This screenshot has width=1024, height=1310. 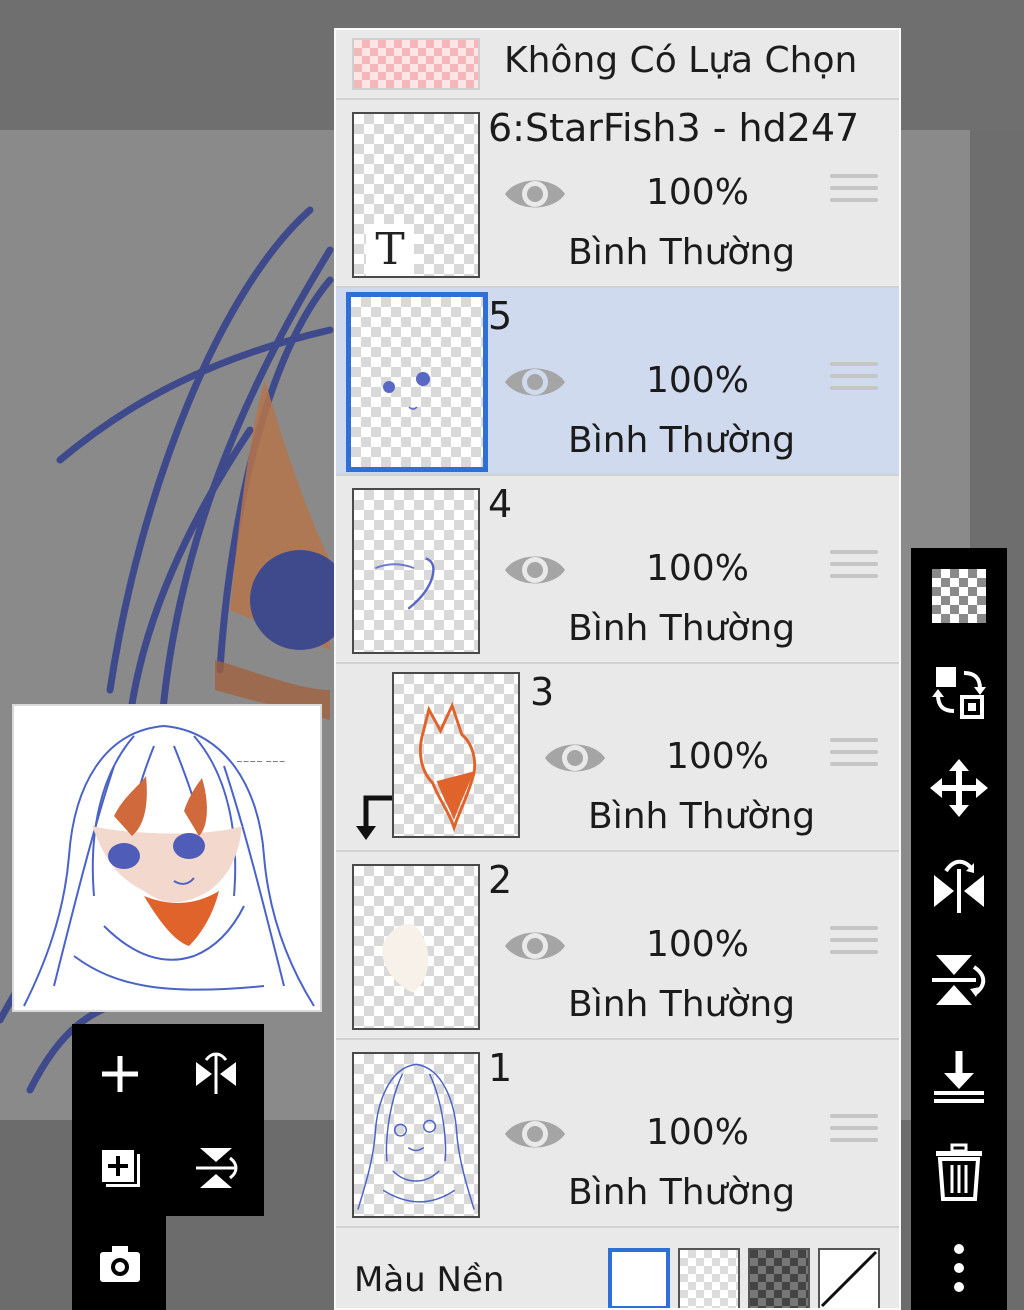 I want to click on layer-thumbnail: T, so click(x=416, y=195).